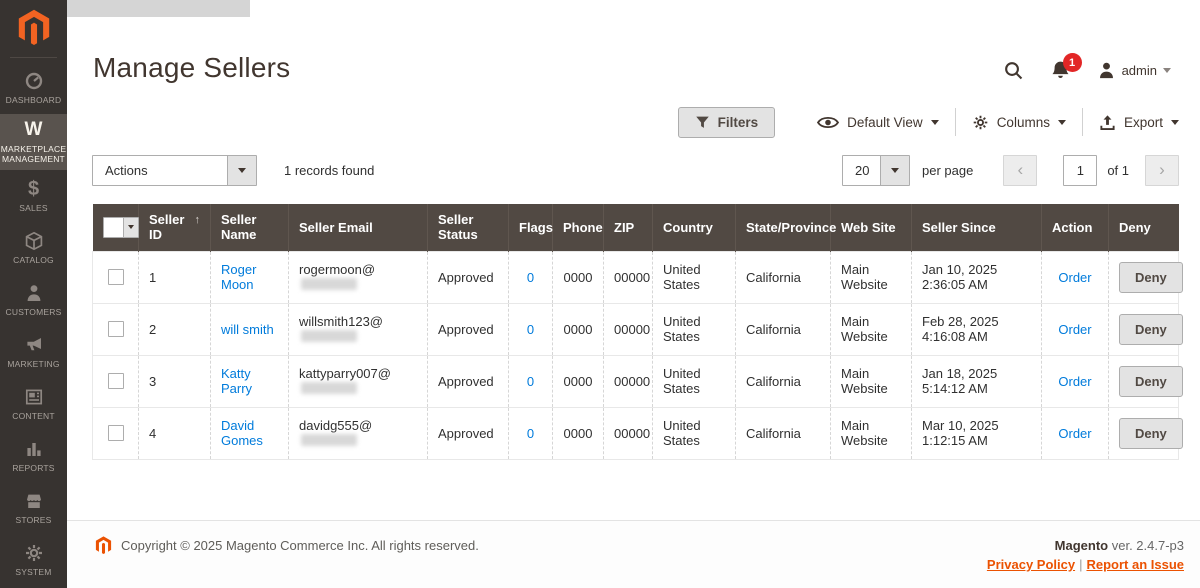 Image resolution: width=1200 pixels, height=588 pixels. Describe the element at coordinates (694, 227) in the screenshot. I see `col-header-country: Country` at that location.